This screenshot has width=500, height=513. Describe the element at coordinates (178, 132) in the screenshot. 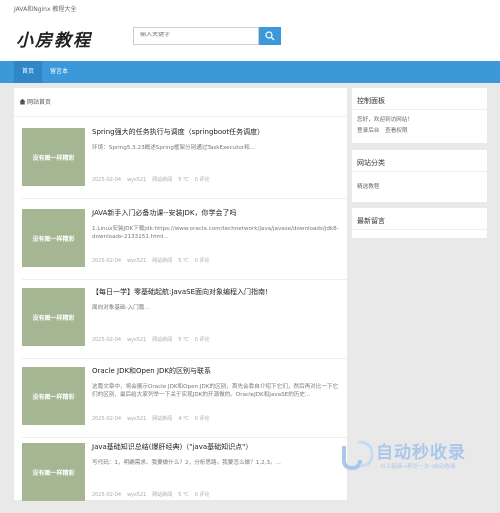

I see `article-title: Spring强大的任务执行与调度（springboot任务调度）` at that location.